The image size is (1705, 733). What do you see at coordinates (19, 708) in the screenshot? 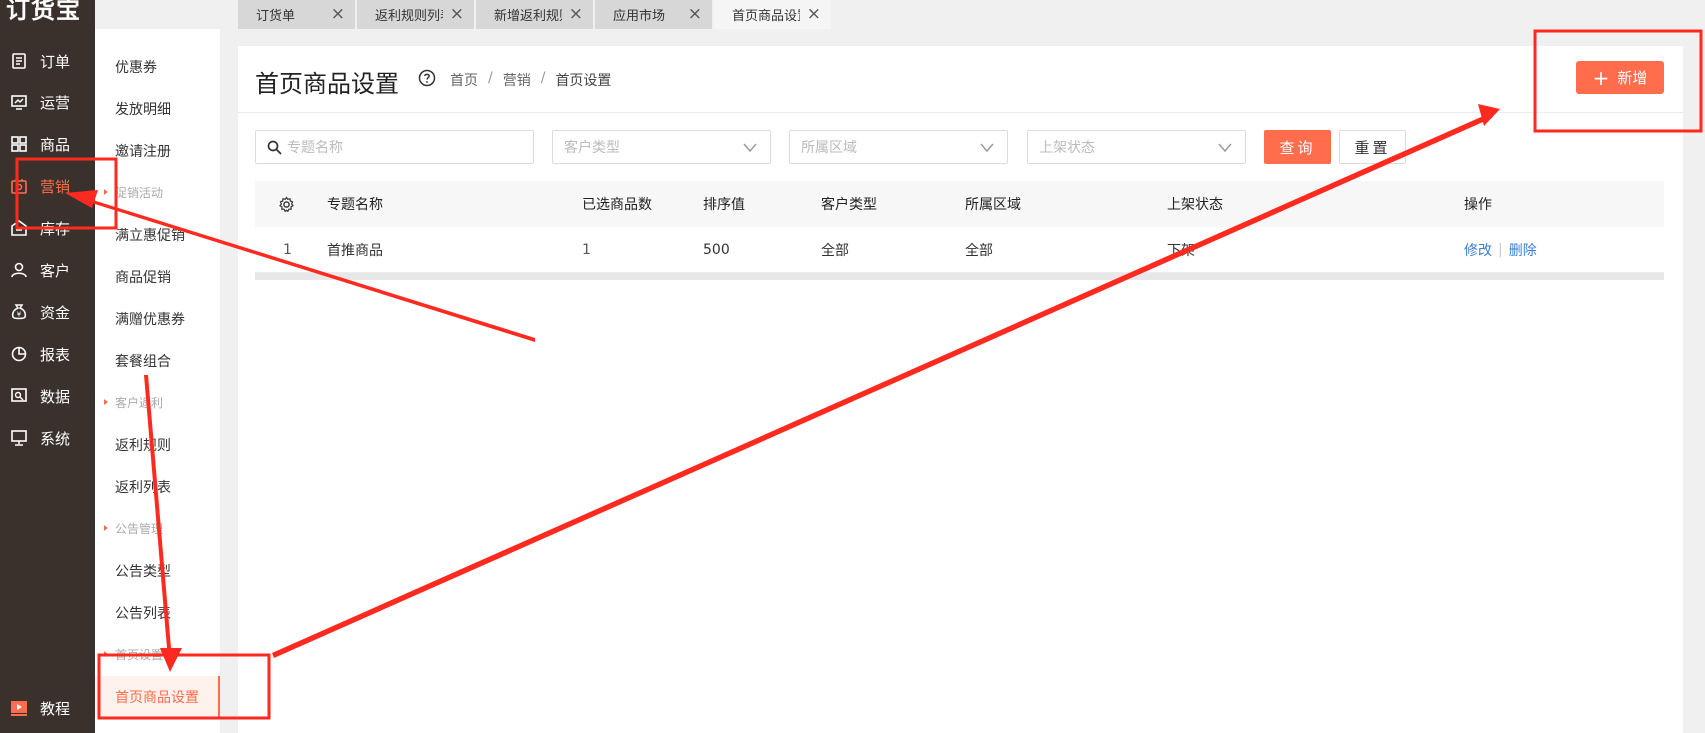
I see `tutorial-icon` at bounding box center [19, 708].